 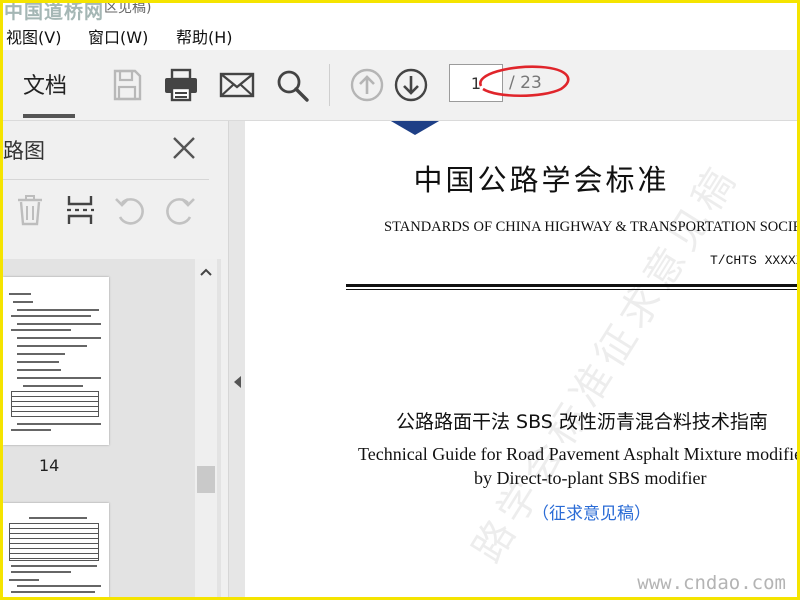 What do you see at coordinates (753, 260) in the screenshot?
I see `document-code: T/CHTS XXXXX—` at bounding box center [753, 260].